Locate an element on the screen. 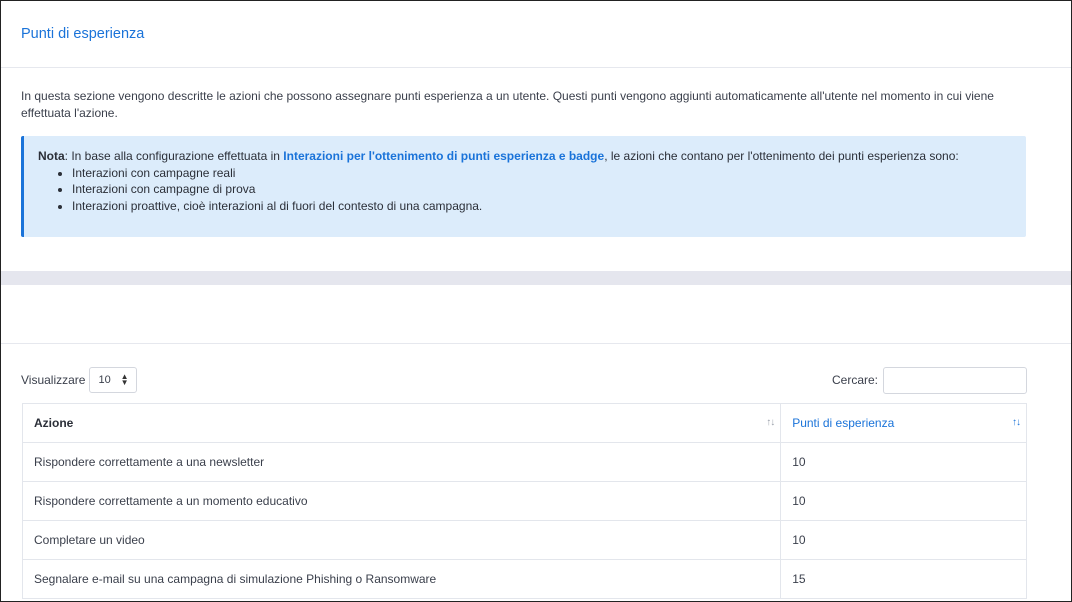 Image resolution: width=1072 pixels, height=602 pixels. table-controls: Visualizzare 10 ▲ ▼ Cercare: is located at coordinates (524, 380).